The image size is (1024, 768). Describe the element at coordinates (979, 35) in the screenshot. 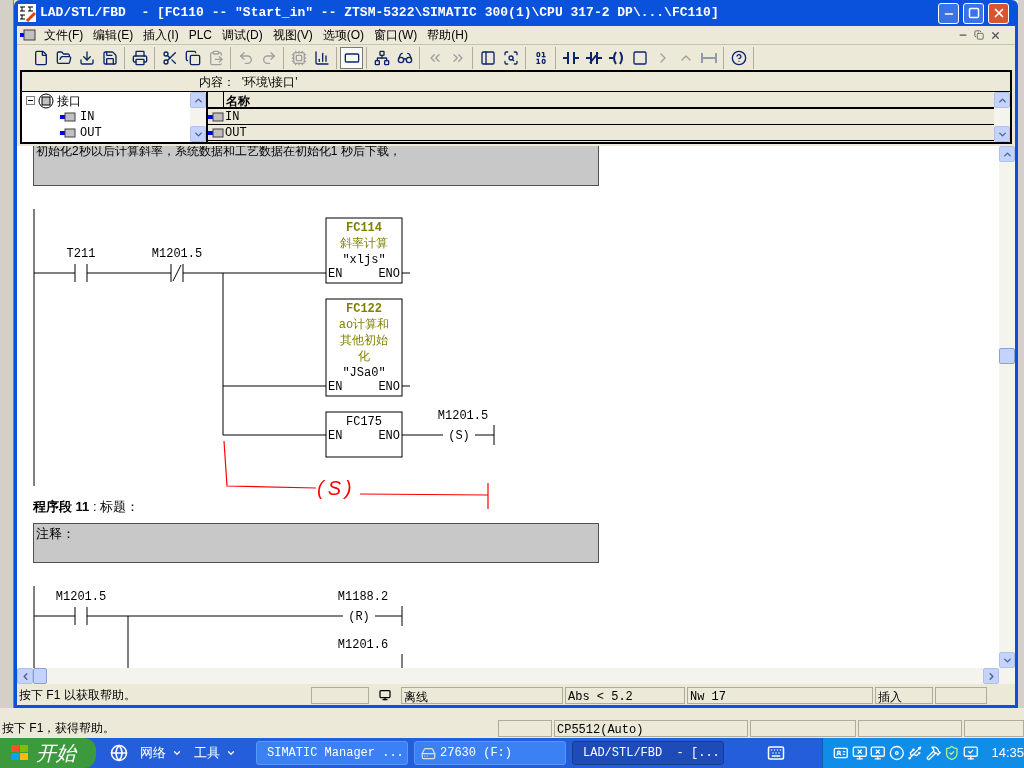

I see `restore-button` at that location.